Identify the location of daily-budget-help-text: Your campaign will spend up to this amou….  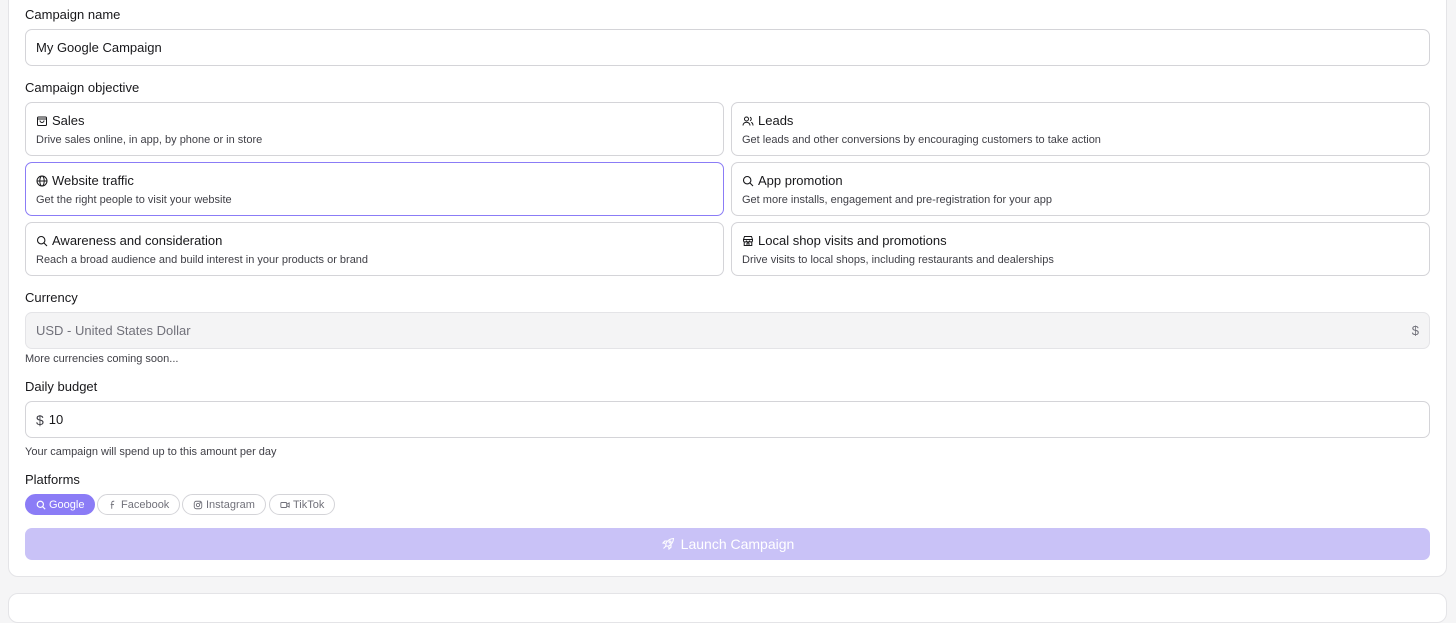
(151, 452).